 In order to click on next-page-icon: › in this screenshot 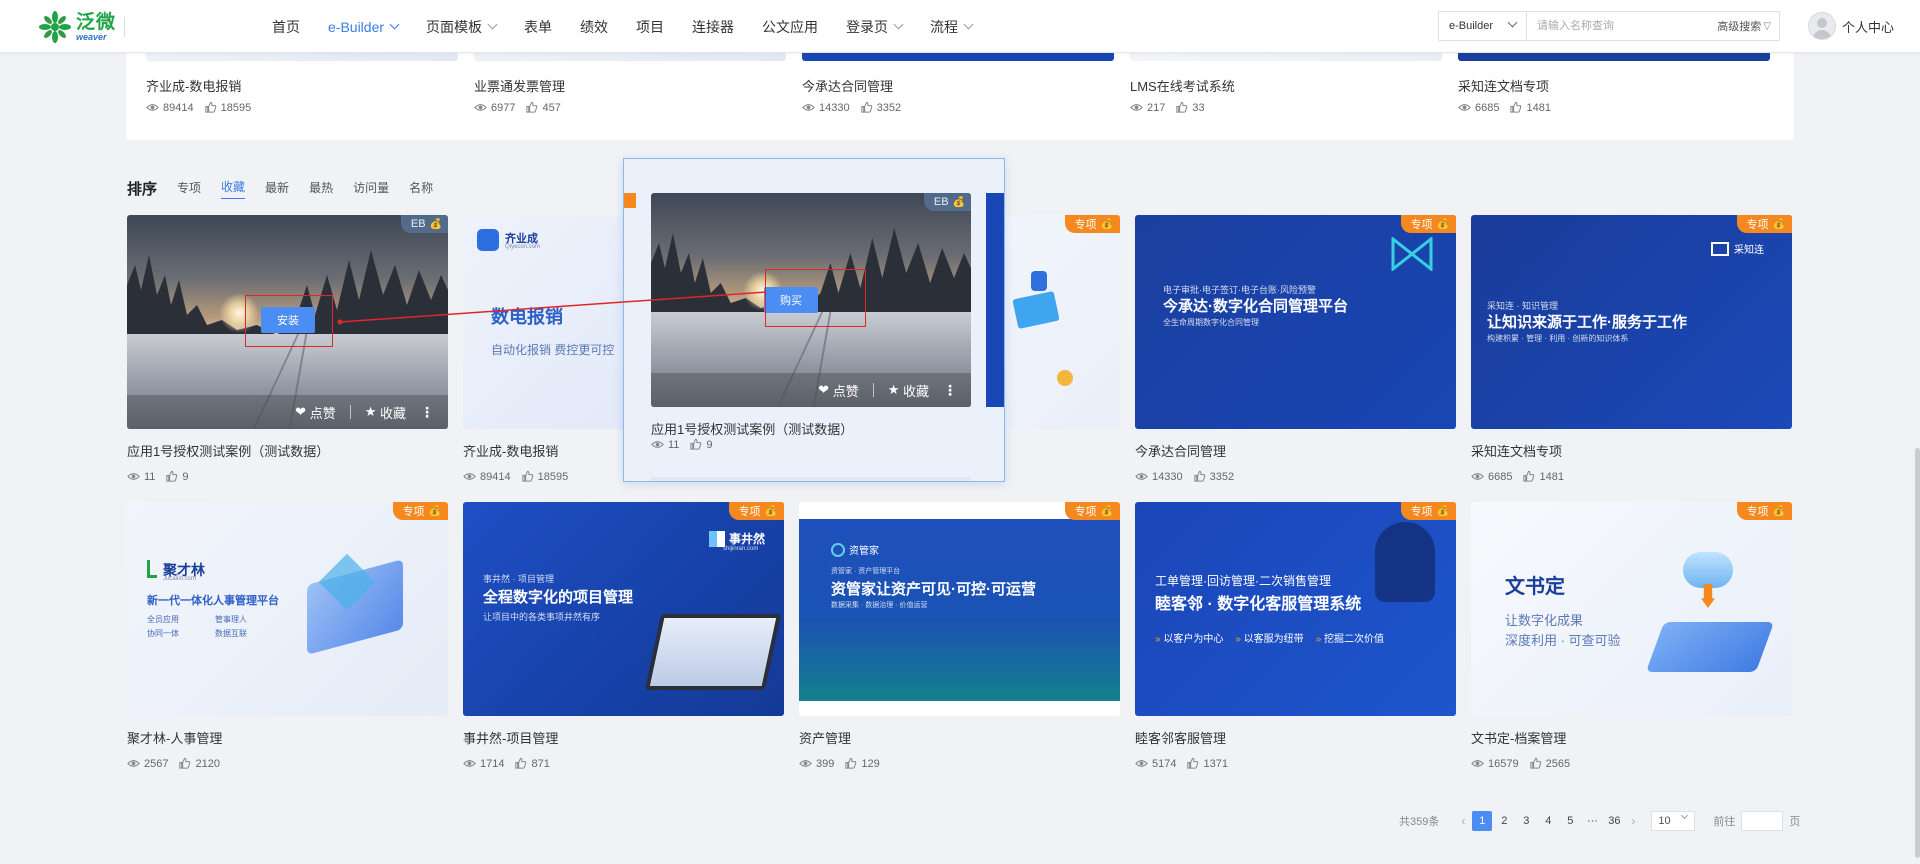, I will do `click(1633, 821)`.